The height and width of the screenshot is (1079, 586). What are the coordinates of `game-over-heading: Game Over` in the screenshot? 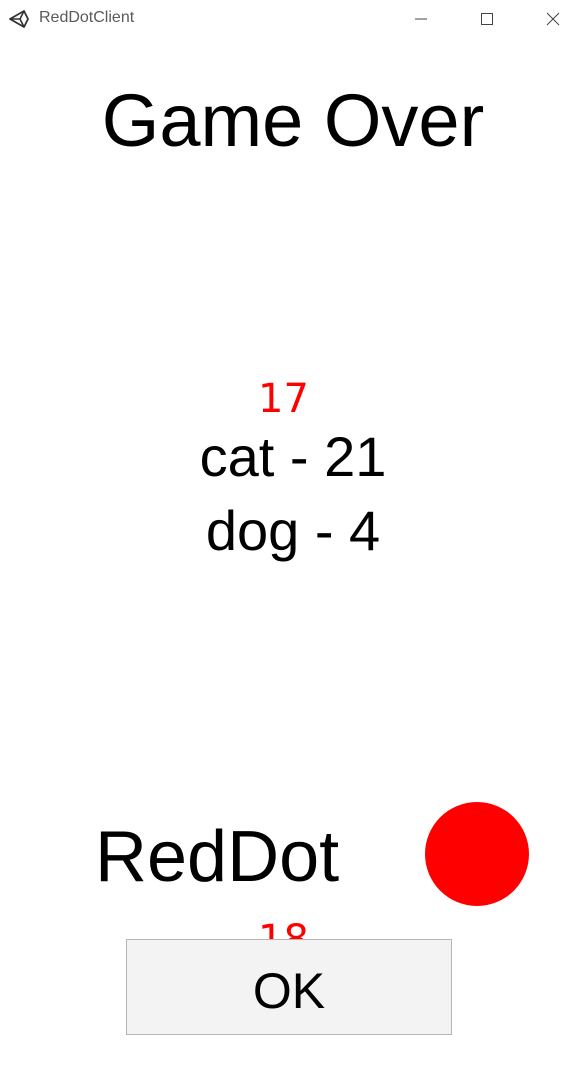 It's located at (293, 120).